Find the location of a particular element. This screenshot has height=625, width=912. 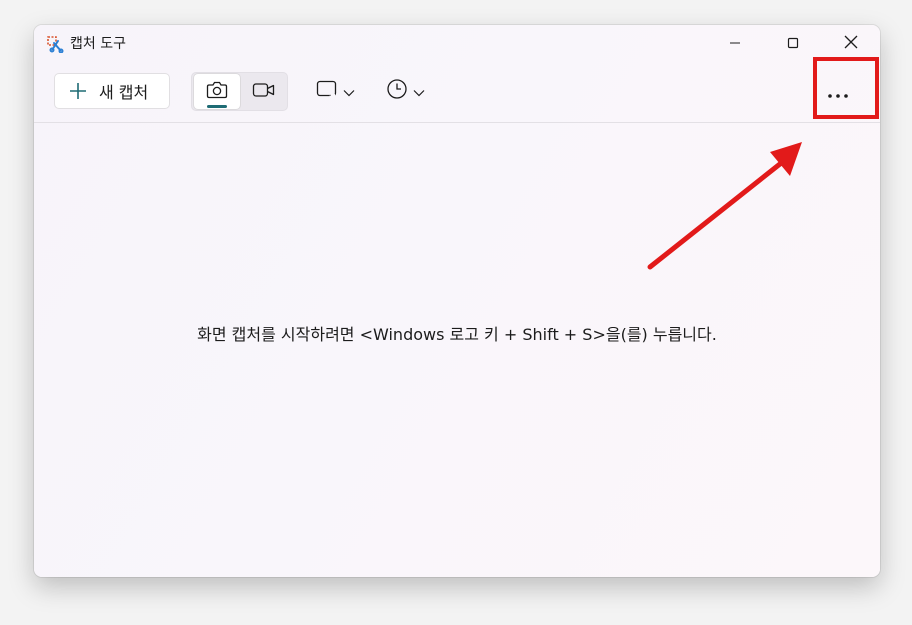

new-capture-button: 새 캡처 is located at coordinates (112, 91).